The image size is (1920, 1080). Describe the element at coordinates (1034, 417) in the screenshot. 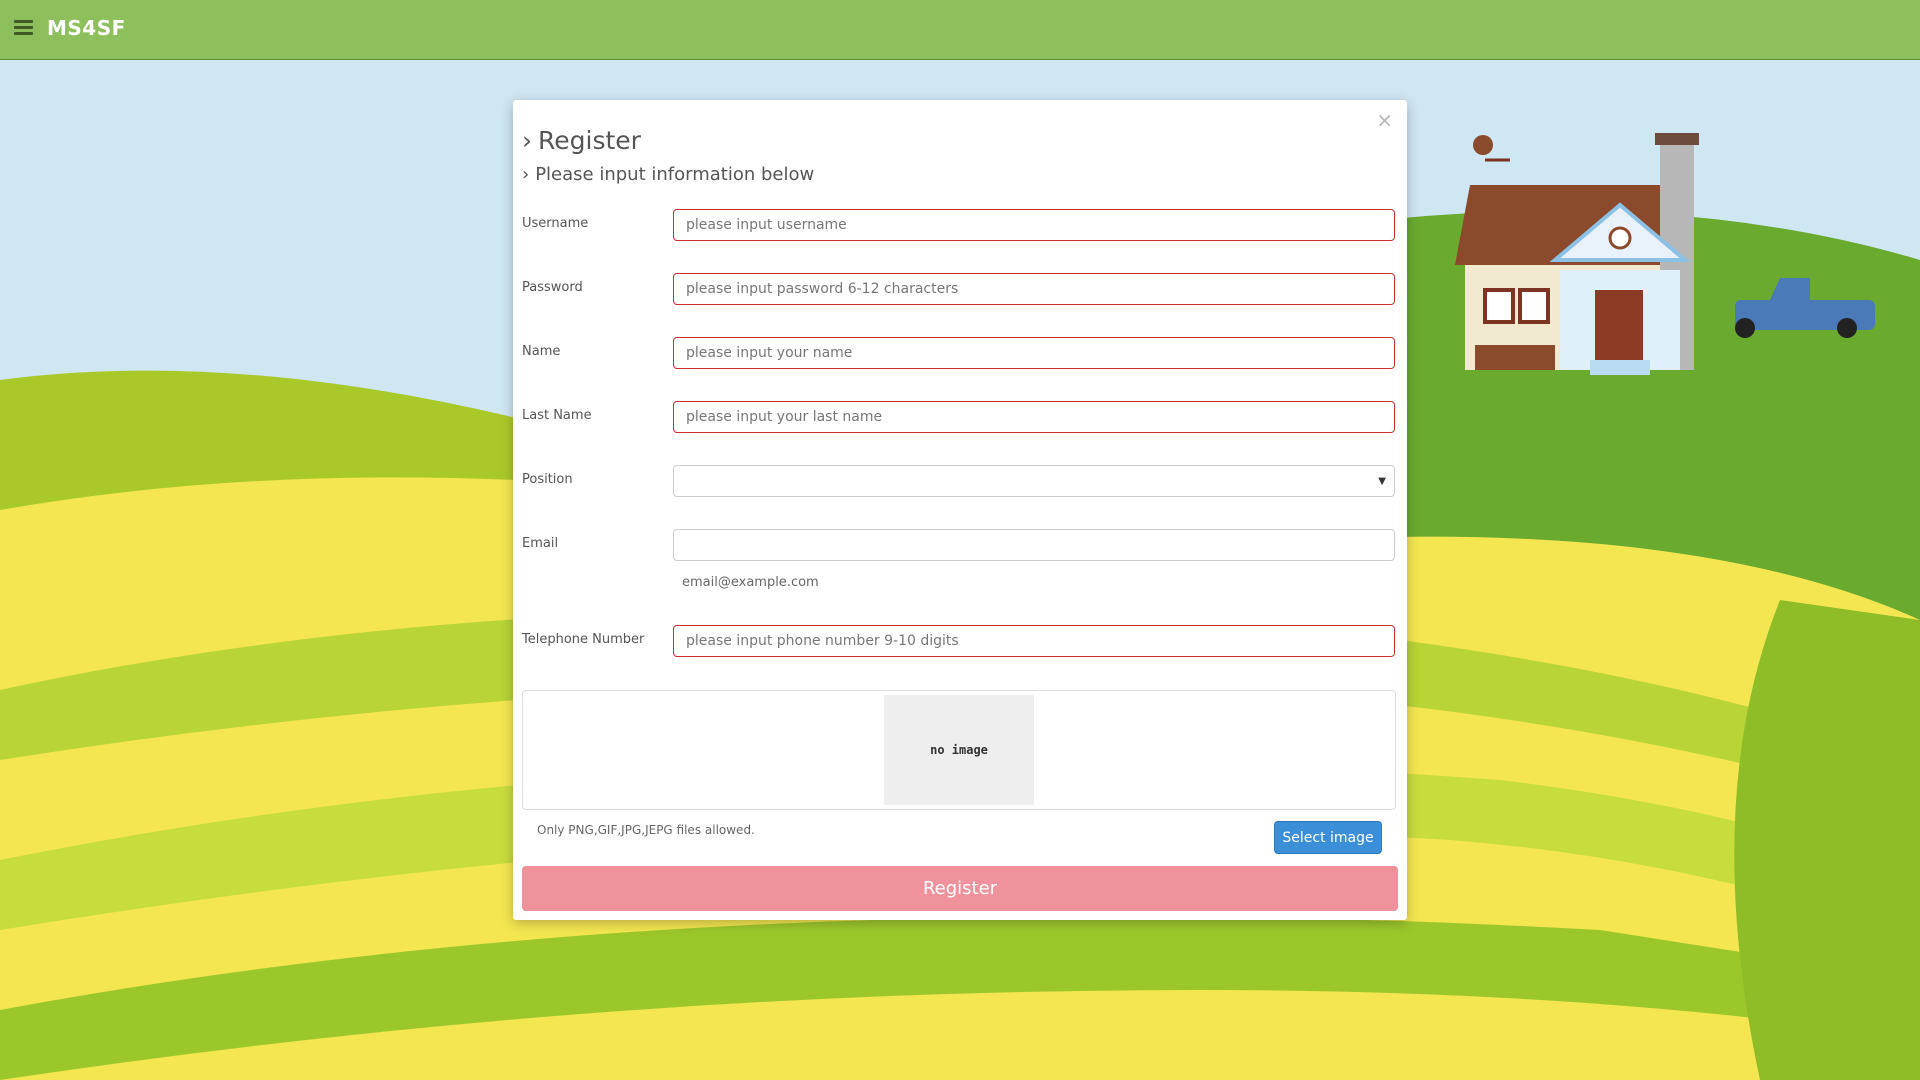

I see `last-name-input` at that location.